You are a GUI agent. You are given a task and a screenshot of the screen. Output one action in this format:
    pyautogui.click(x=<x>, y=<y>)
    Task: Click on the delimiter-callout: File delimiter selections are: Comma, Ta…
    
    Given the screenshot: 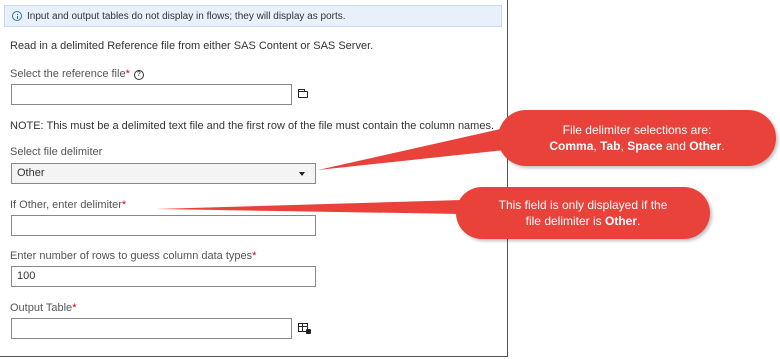 What is the action you would take?
    pyautogui.click(x=637, y=138)
    